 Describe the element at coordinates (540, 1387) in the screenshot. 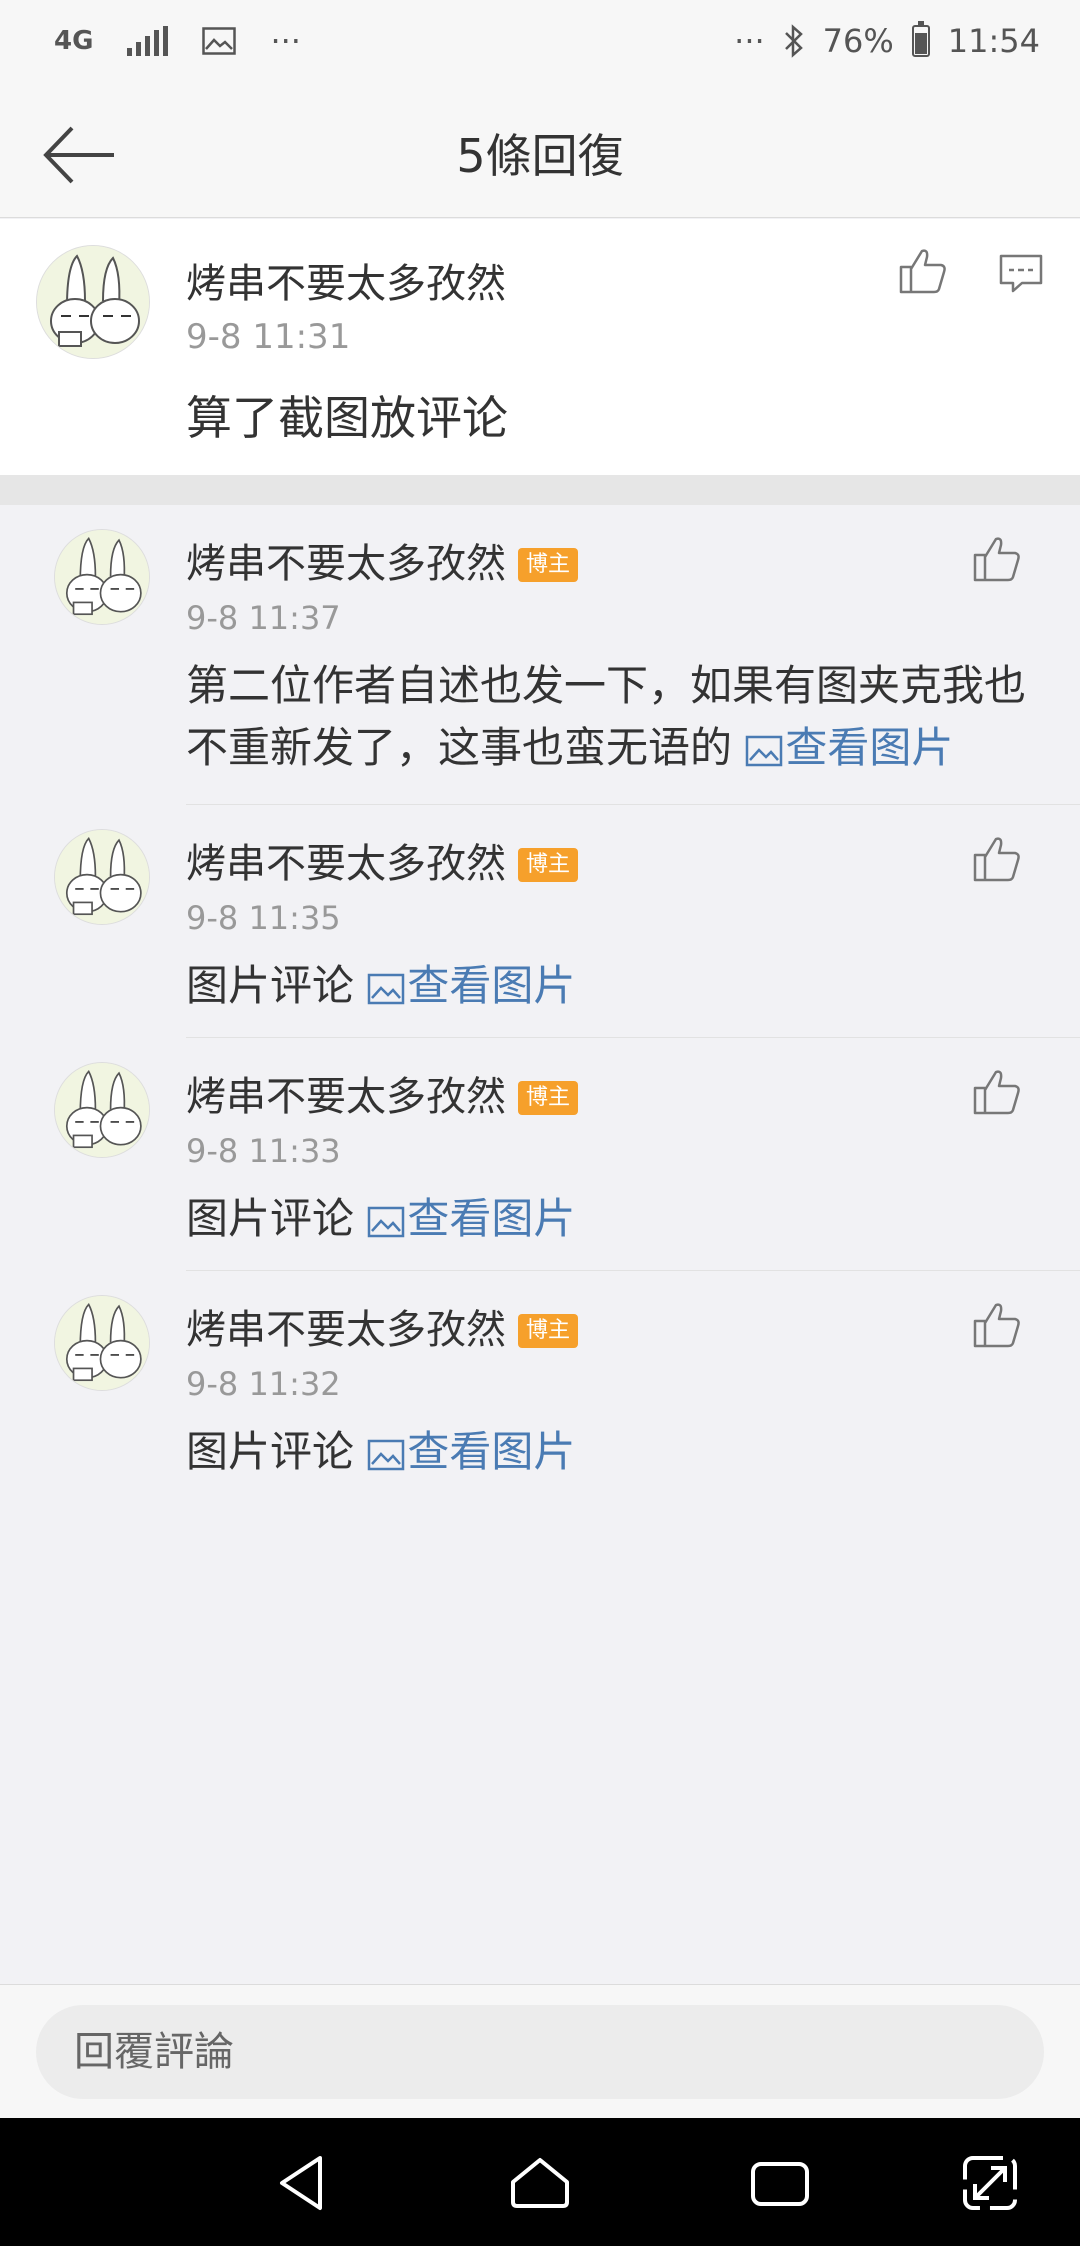

I see `reply-item: 烤串不要太多孜然 博主 9-8 11:32 图片评论 查看图片` at that location.